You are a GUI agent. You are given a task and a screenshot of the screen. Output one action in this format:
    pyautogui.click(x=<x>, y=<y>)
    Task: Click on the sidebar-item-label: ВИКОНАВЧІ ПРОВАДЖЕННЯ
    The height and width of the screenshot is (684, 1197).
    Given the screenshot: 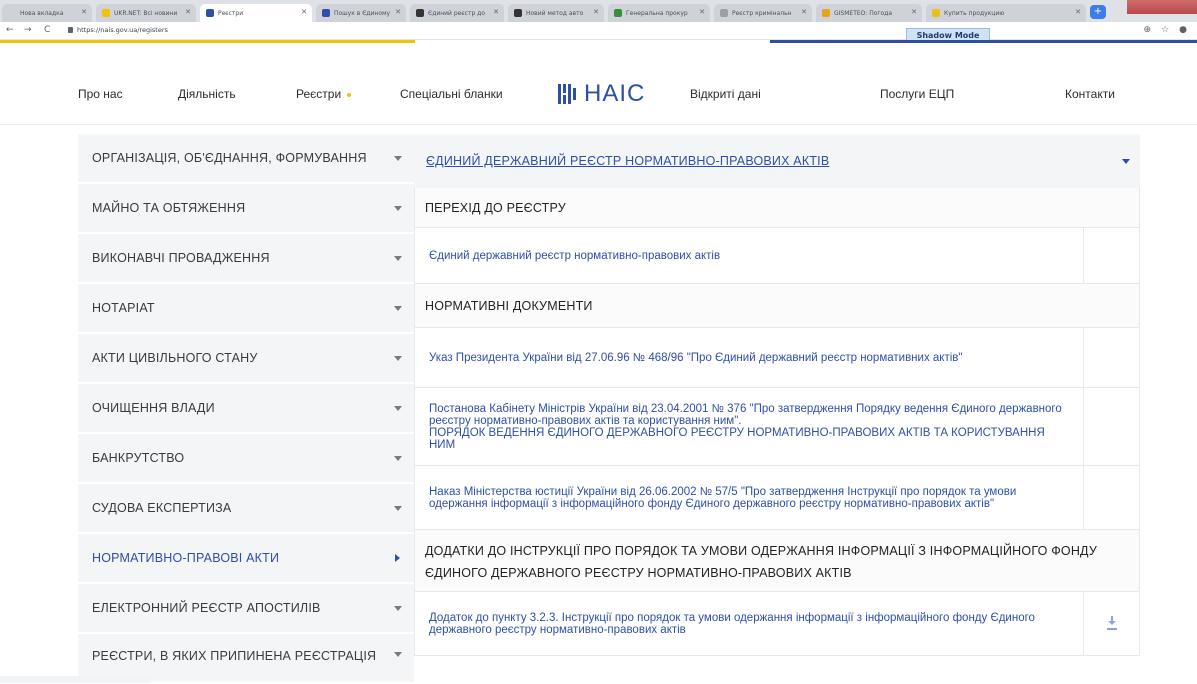 What is the action you would take?
    pyautogui.click(x=181, y=258)
    